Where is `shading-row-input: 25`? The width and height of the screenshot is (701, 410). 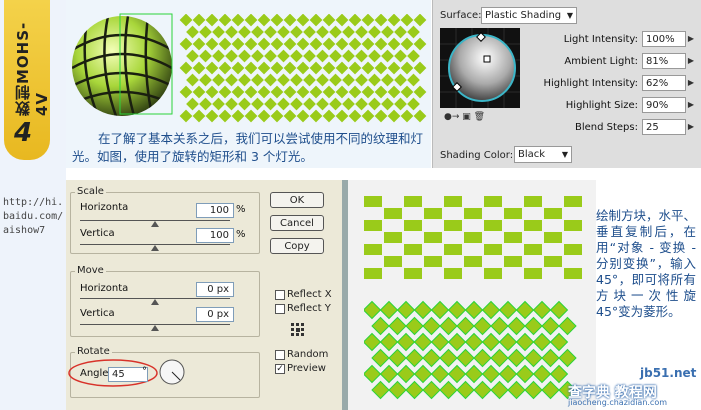 shading-row-input: 25 is located at coordinates (664, 127).